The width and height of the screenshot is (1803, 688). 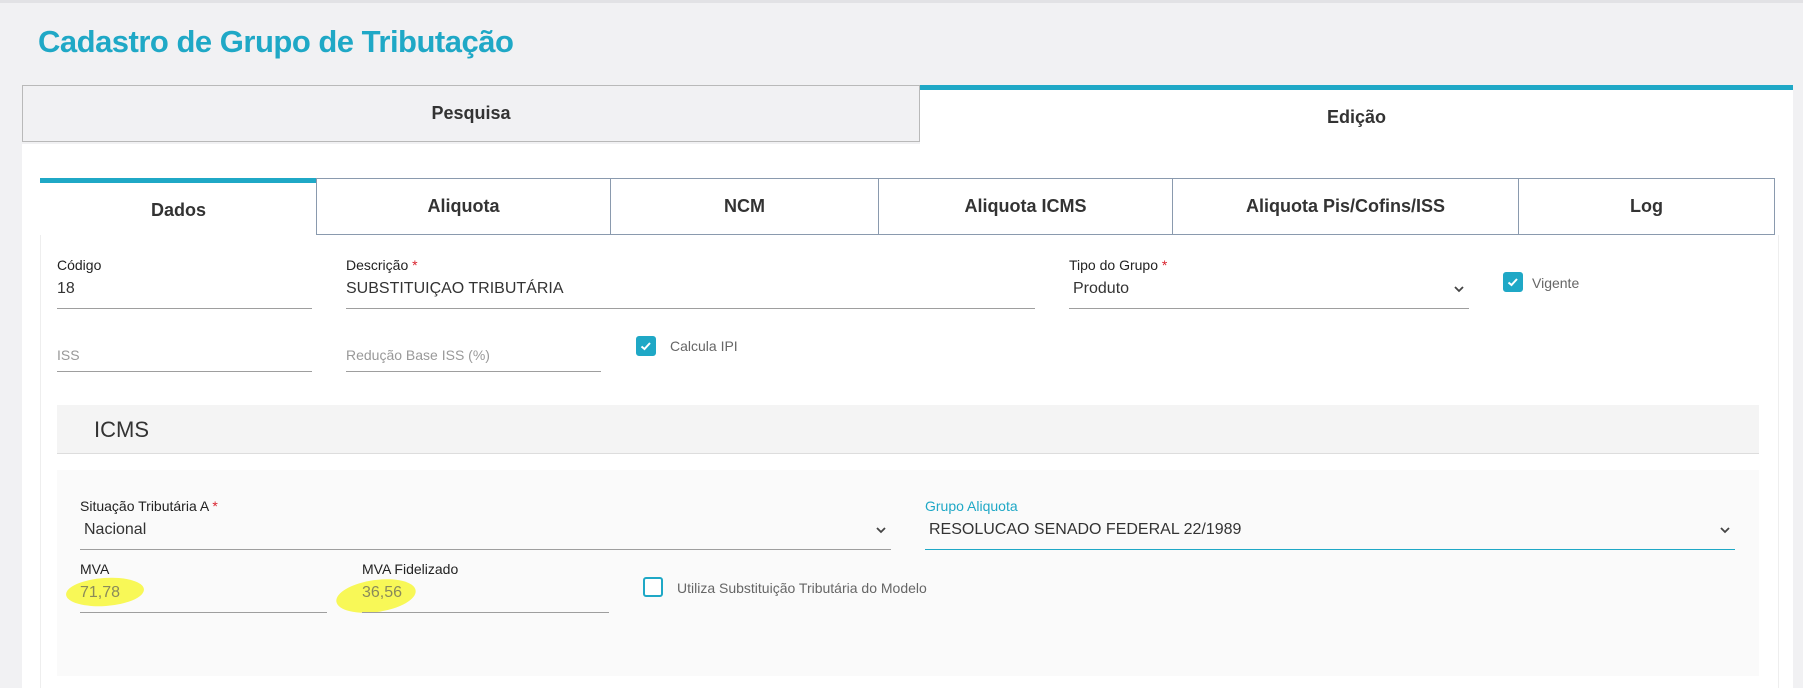 What do you see at coordinates (1118, 265) in the screenshot?
I see `tipo-grupo-label: Tipo do Grupo *` at bounding box center [1118, 265].